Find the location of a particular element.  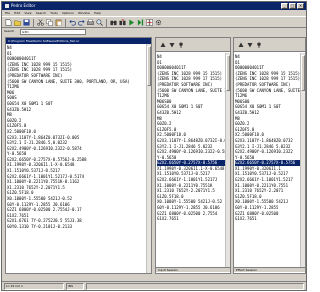

search-input: G3D is located at coordinates (53, 32).